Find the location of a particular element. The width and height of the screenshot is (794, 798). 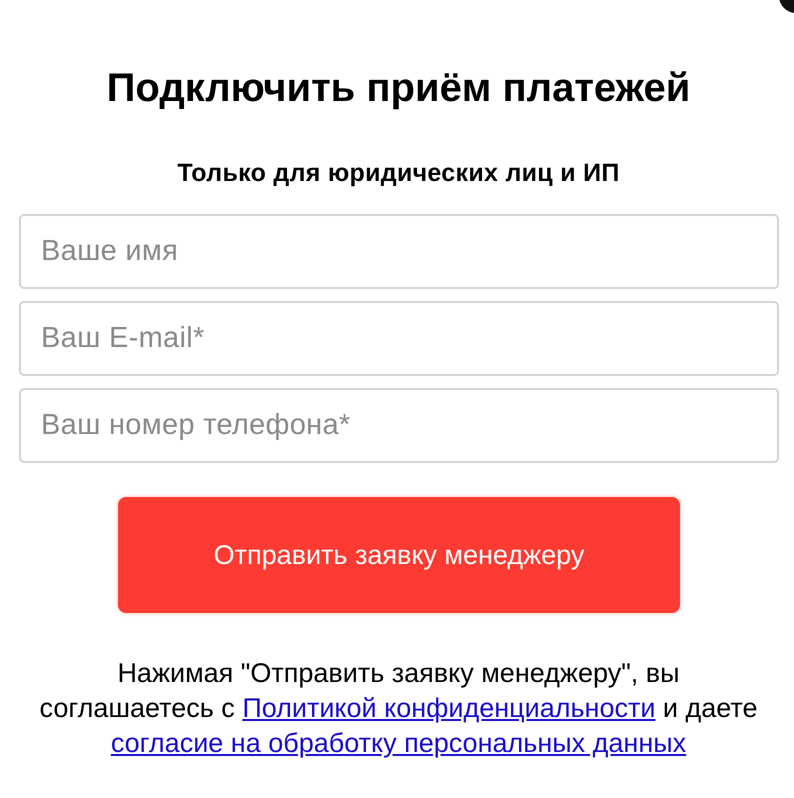

form-subtitle: Только для юридических лиц и ИП is located at coordinates (398, 173).